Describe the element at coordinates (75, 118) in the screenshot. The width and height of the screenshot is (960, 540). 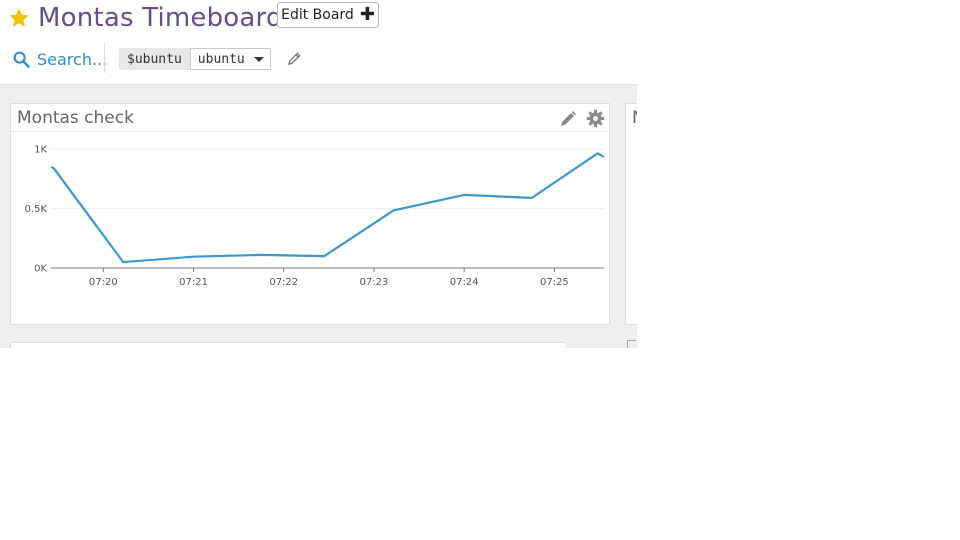
I see `widget-title: Montas check` at that location.